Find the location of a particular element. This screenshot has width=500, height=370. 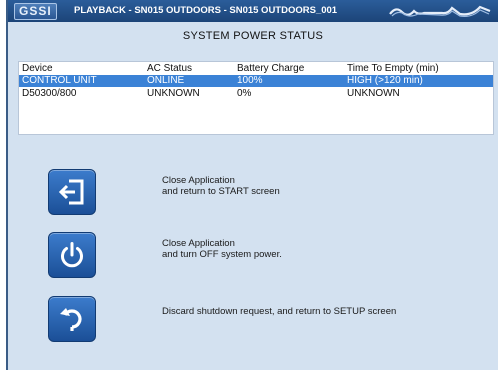

return-icon is located at coordinates (71, 319).